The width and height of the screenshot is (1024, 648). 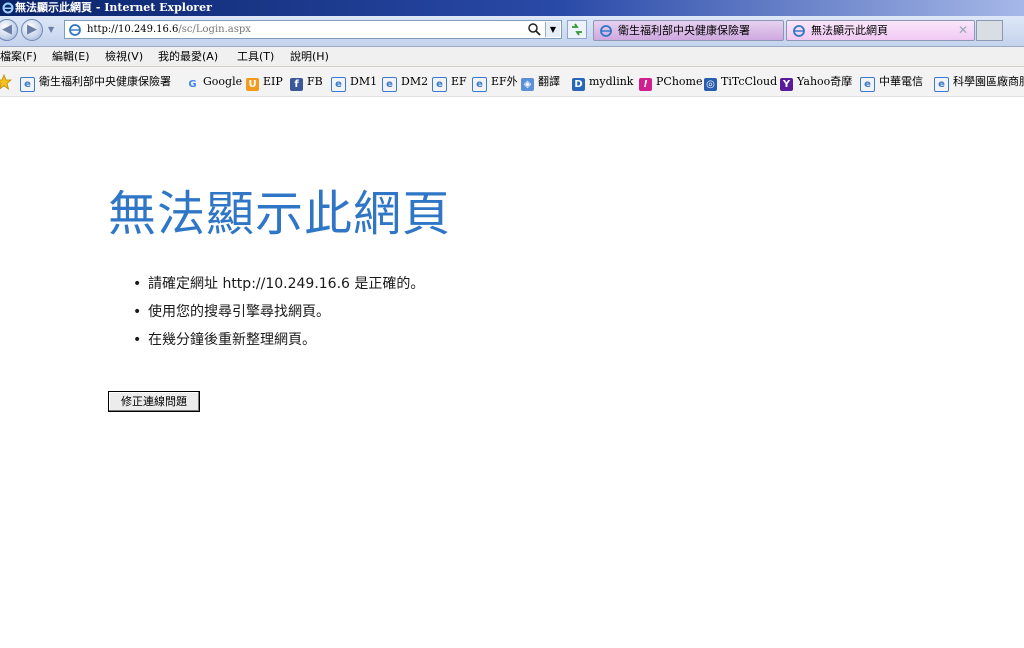 I want to click on favorite-link: U EIP, so click(x=264, y=81).